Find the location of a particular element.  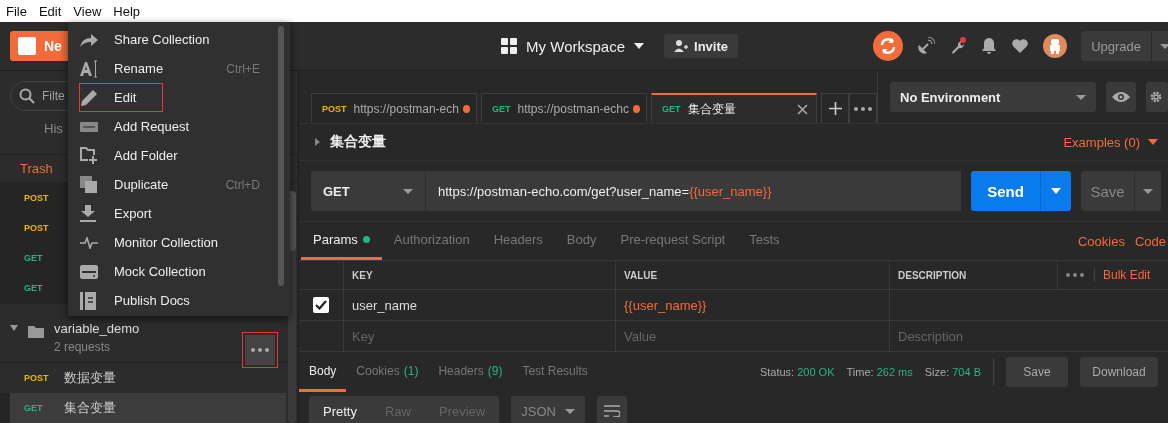

request-item: POST 数据变量 is located at coordinates (143, 378).